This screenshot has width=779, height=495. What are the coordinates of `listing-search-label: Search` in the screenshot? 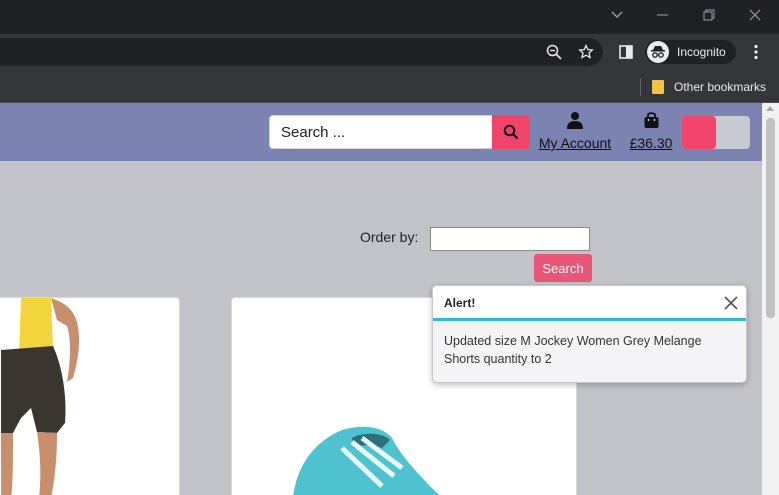 It's located at (563, 268).